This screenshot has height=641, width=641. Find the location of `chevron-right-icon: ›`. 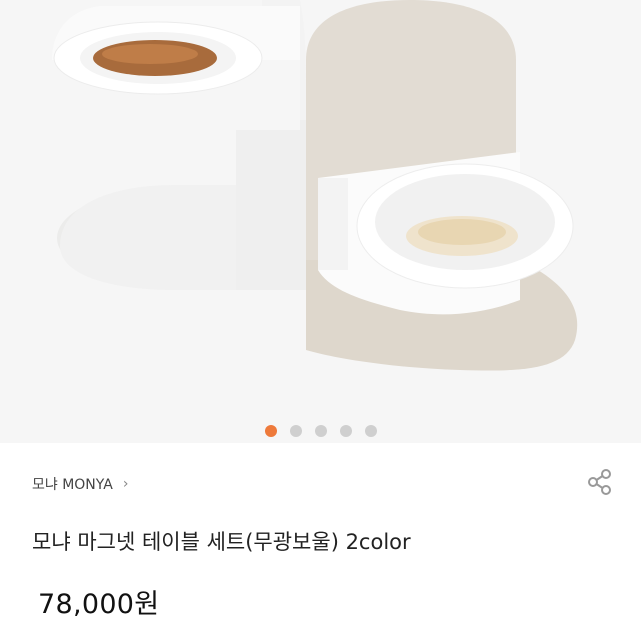

chevron-right-icon: › is located at coordinates (125, 484).